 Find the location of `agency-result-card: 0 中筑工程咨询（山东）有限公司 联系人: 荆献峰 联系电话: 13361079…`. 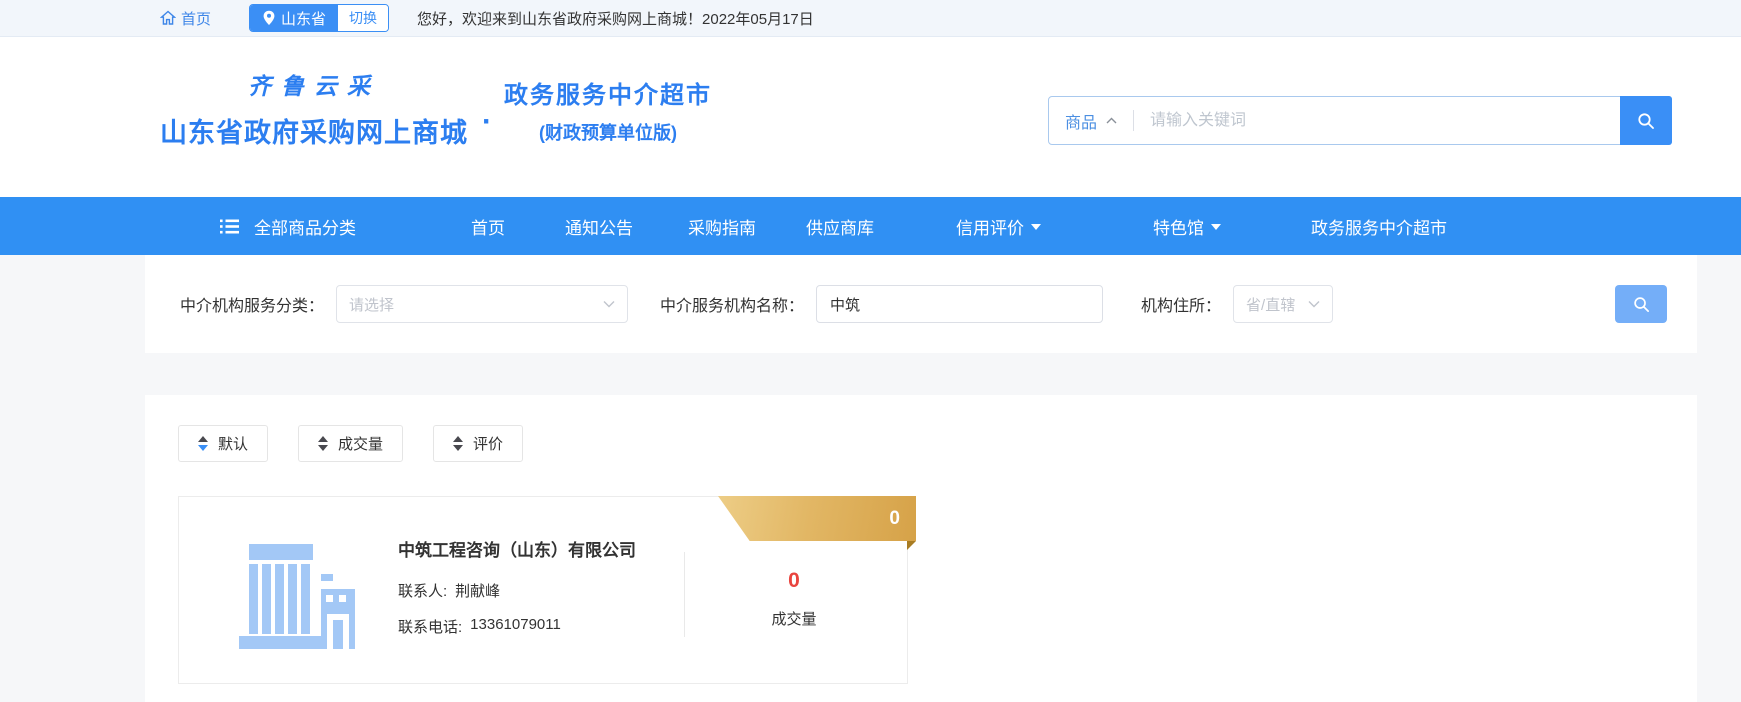

agency-result-card: 0 中筑工程咨询（山东）有限公司 联系人: 荆献峰 联系电话: 13361079… is located at coordinates (547, 590).